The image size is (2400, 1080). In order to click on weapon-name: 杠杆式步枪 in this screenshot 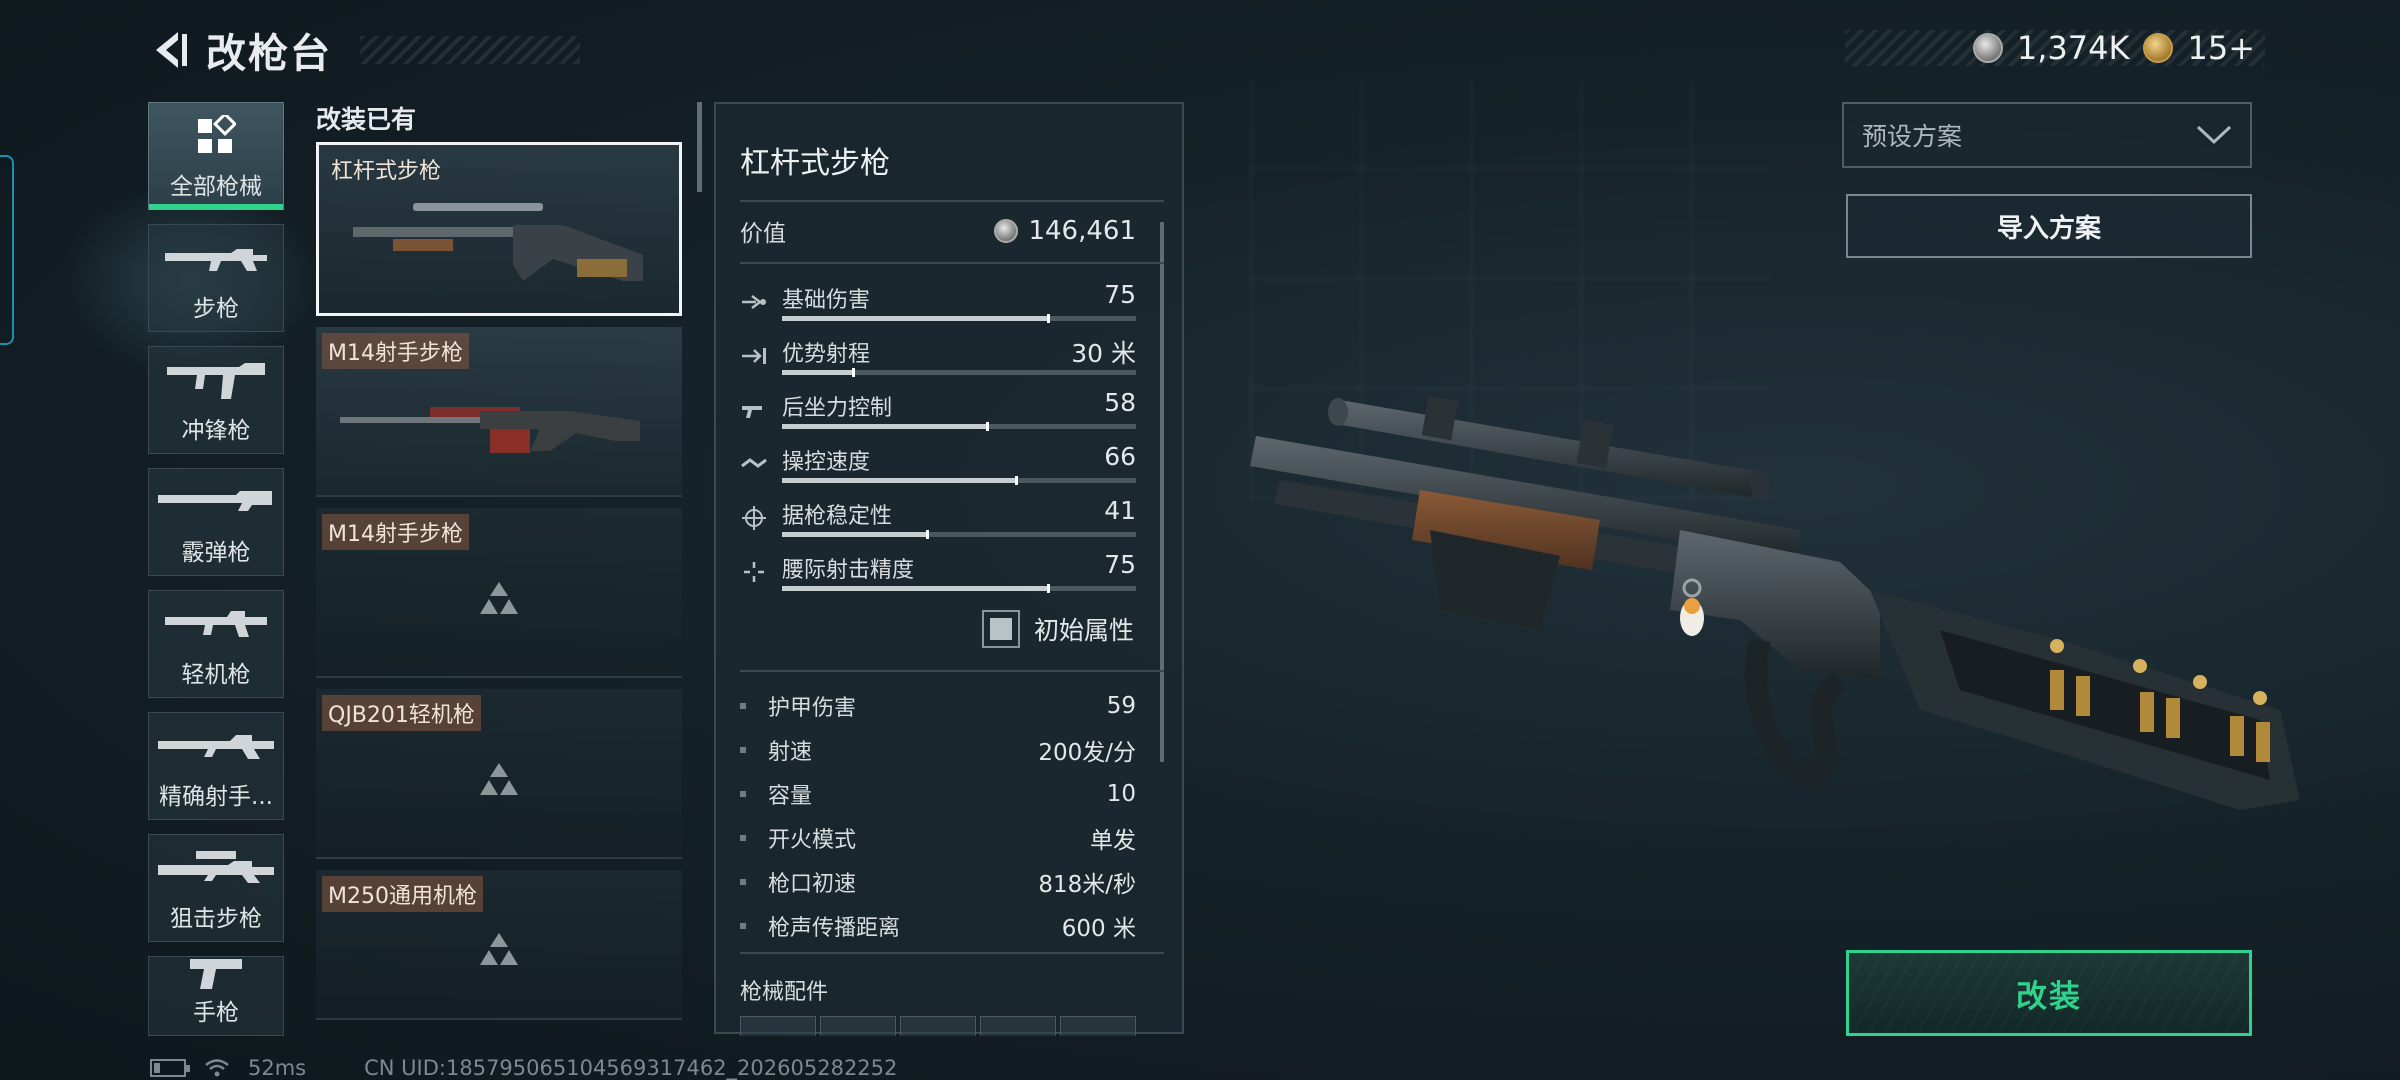, I will do `click(815, 163)`.